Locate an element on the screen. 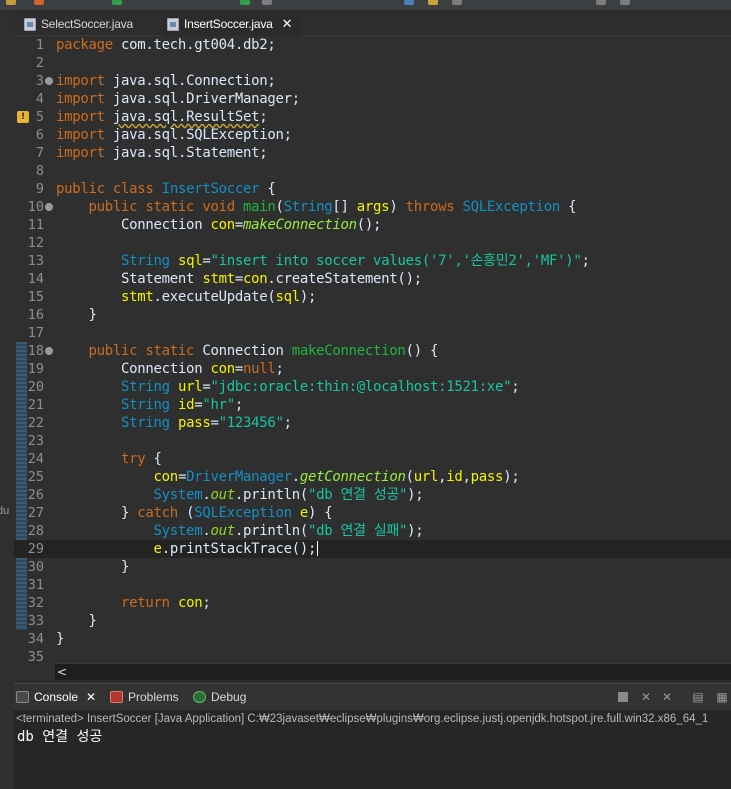 This screenshot has width=731, height=789. warning-icon: ! is located at coordinates (23, 117).